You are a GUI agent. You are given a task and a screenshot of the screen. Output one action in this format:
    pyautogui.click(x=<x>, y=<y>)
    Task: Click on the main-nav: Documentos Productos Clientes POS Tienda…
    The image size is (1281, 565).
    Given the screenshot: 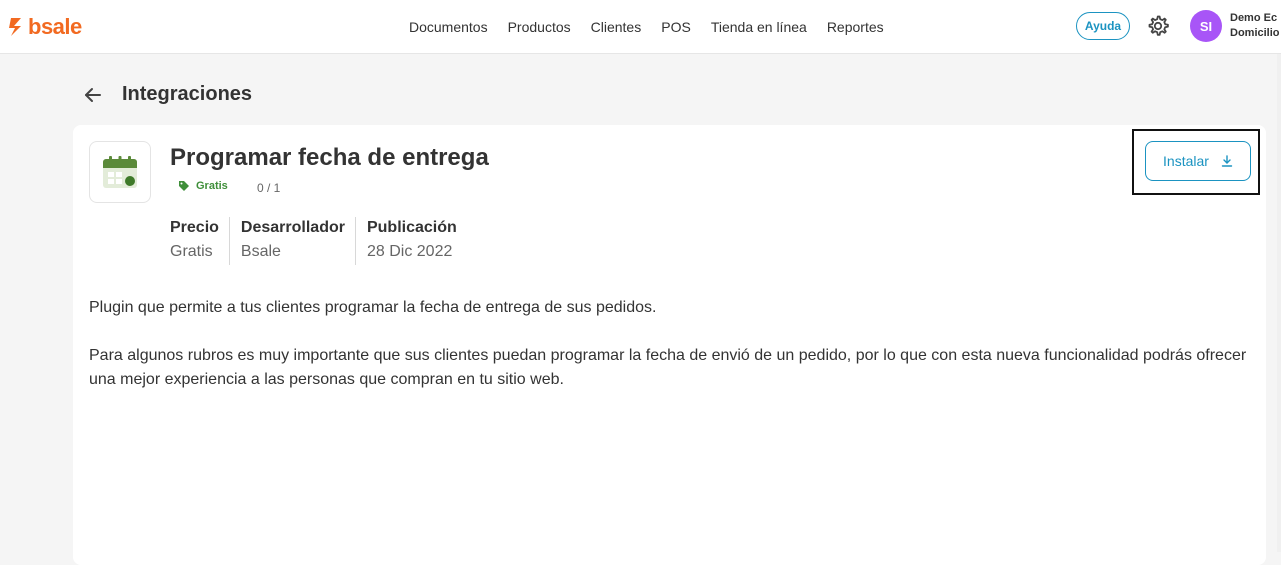 What is the action you would take?
    pyautogui.click(x=646, y=27)
    